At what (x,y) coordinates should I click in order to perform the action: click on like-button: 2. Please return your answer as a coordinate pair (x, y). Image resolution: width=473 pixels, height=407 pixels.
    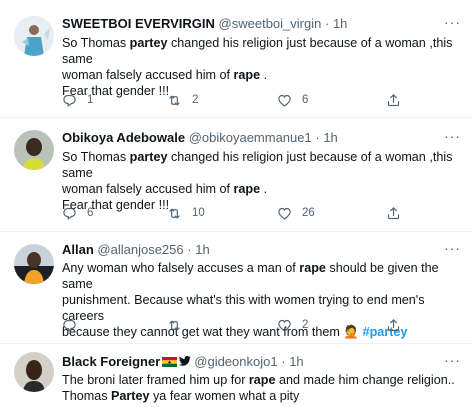
    Looking at the image, I should click on (292, 325).